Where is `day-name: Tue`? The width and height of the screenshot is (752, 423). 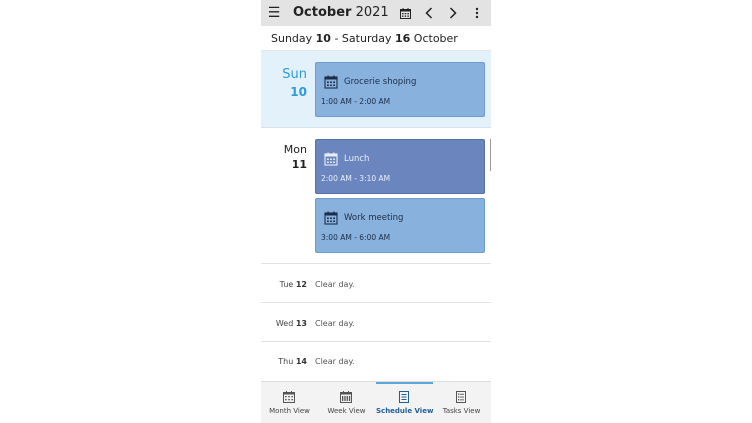
day-name: Tue is located at coordinates (286, 284).